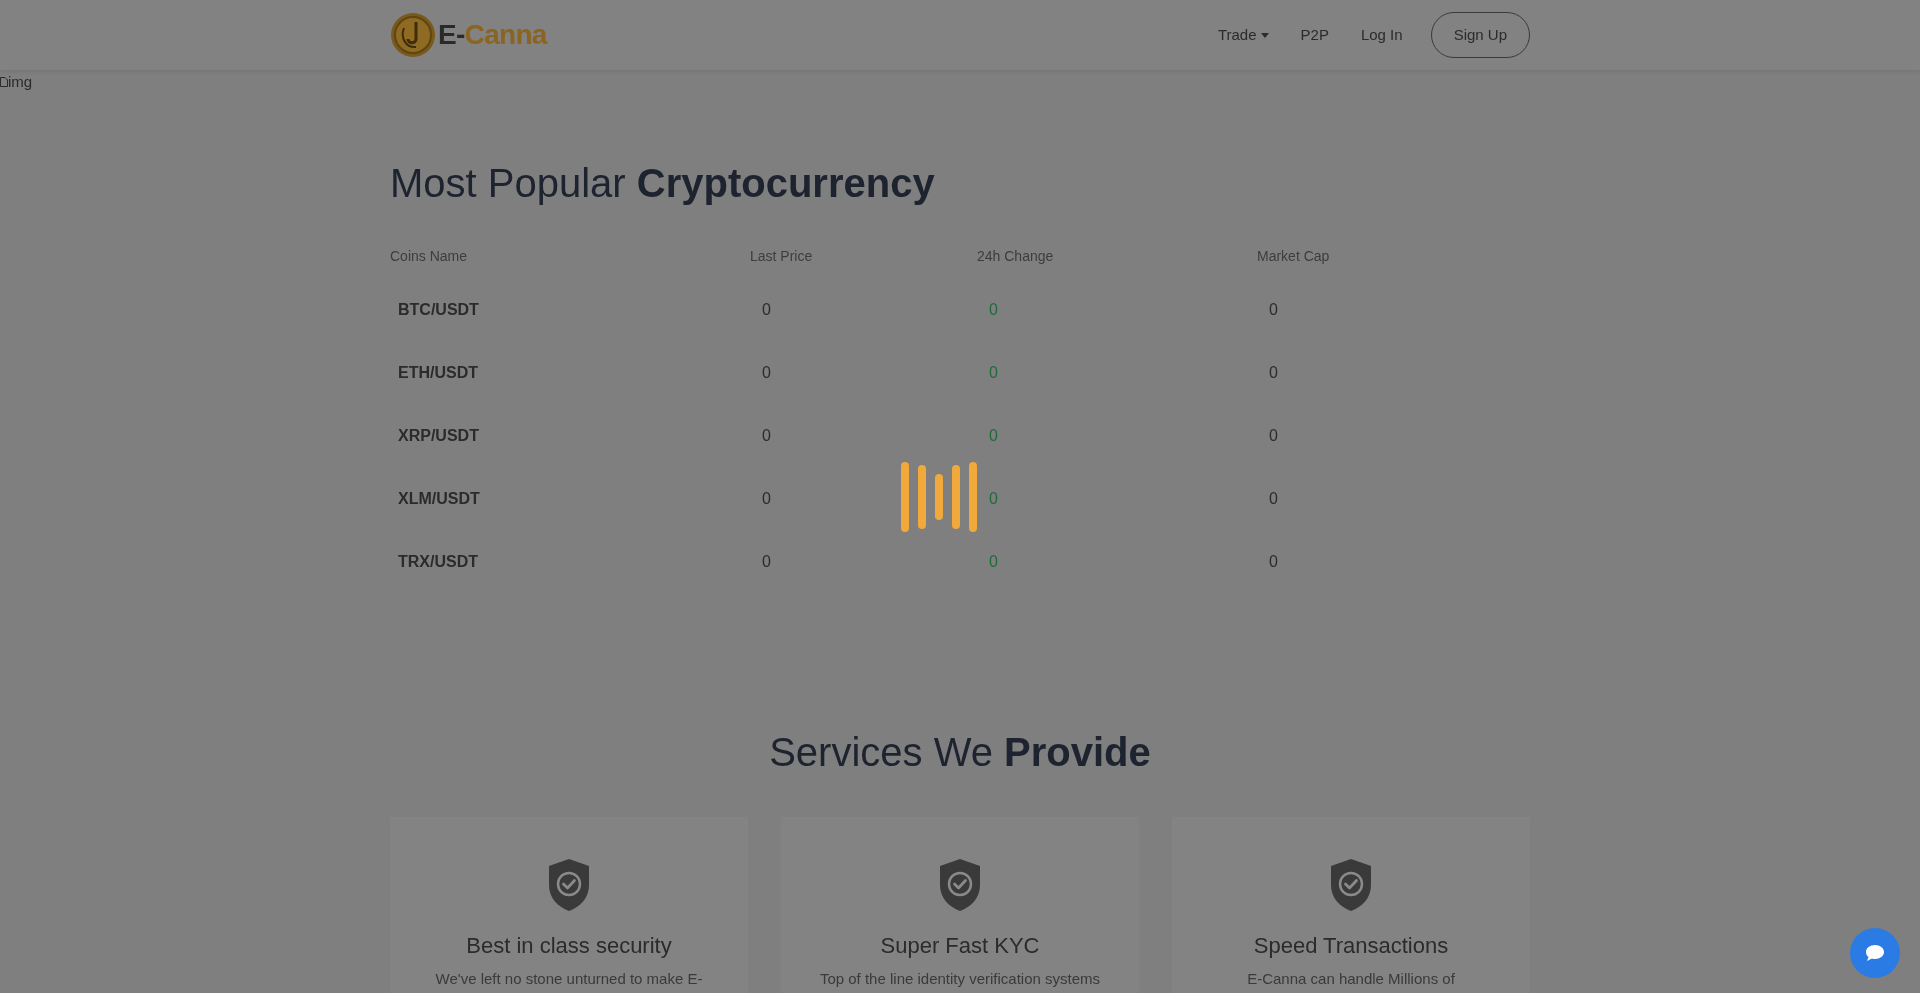  Describe the element at coordinates (569, 946) in the screenshot. I see `card-title: Best in class security` at that location.